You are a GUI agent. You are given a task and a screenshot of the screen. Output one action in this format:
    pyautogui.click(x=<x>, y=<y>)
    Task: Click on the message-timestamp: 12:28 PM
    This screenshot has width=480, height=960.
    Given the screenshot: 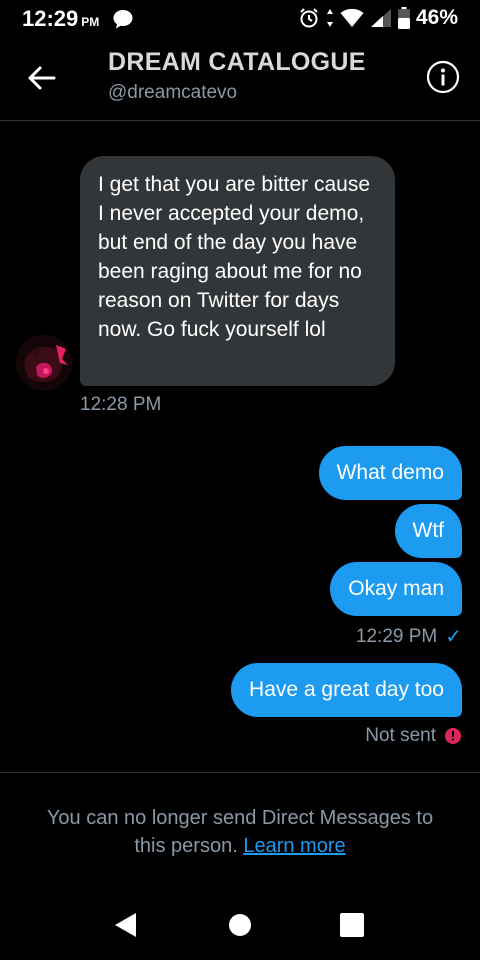 What is the action you would take?
    pyautogui.click(x=121, y=404)
    